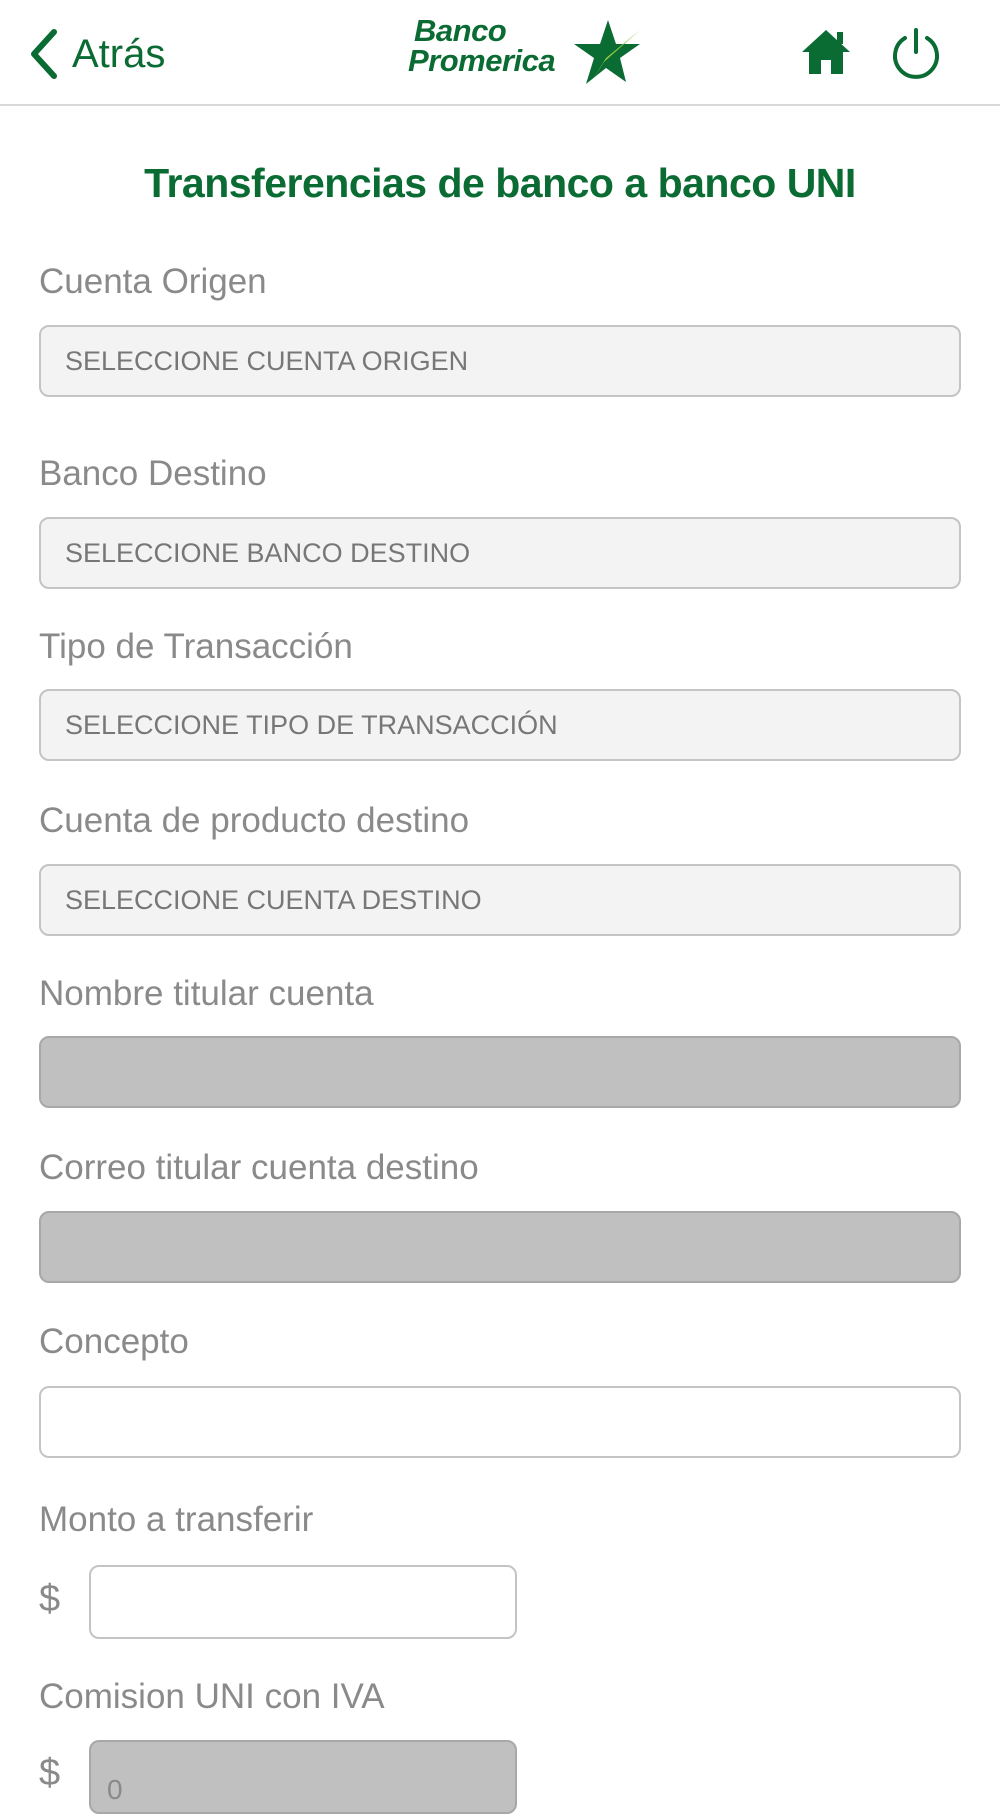 The height and width of the screenshot is (1814, 1000). What do you see at coordinates (500, 553) in the screenshot?
I see `banco-destino-select: SELECCIONE BANCO DESTINO` at bounding box center [500, 553].